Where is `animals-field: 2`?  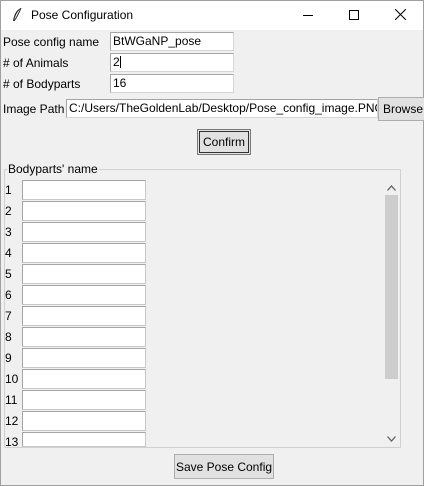 animals-field: 2 is located at coordinates (172, 62).